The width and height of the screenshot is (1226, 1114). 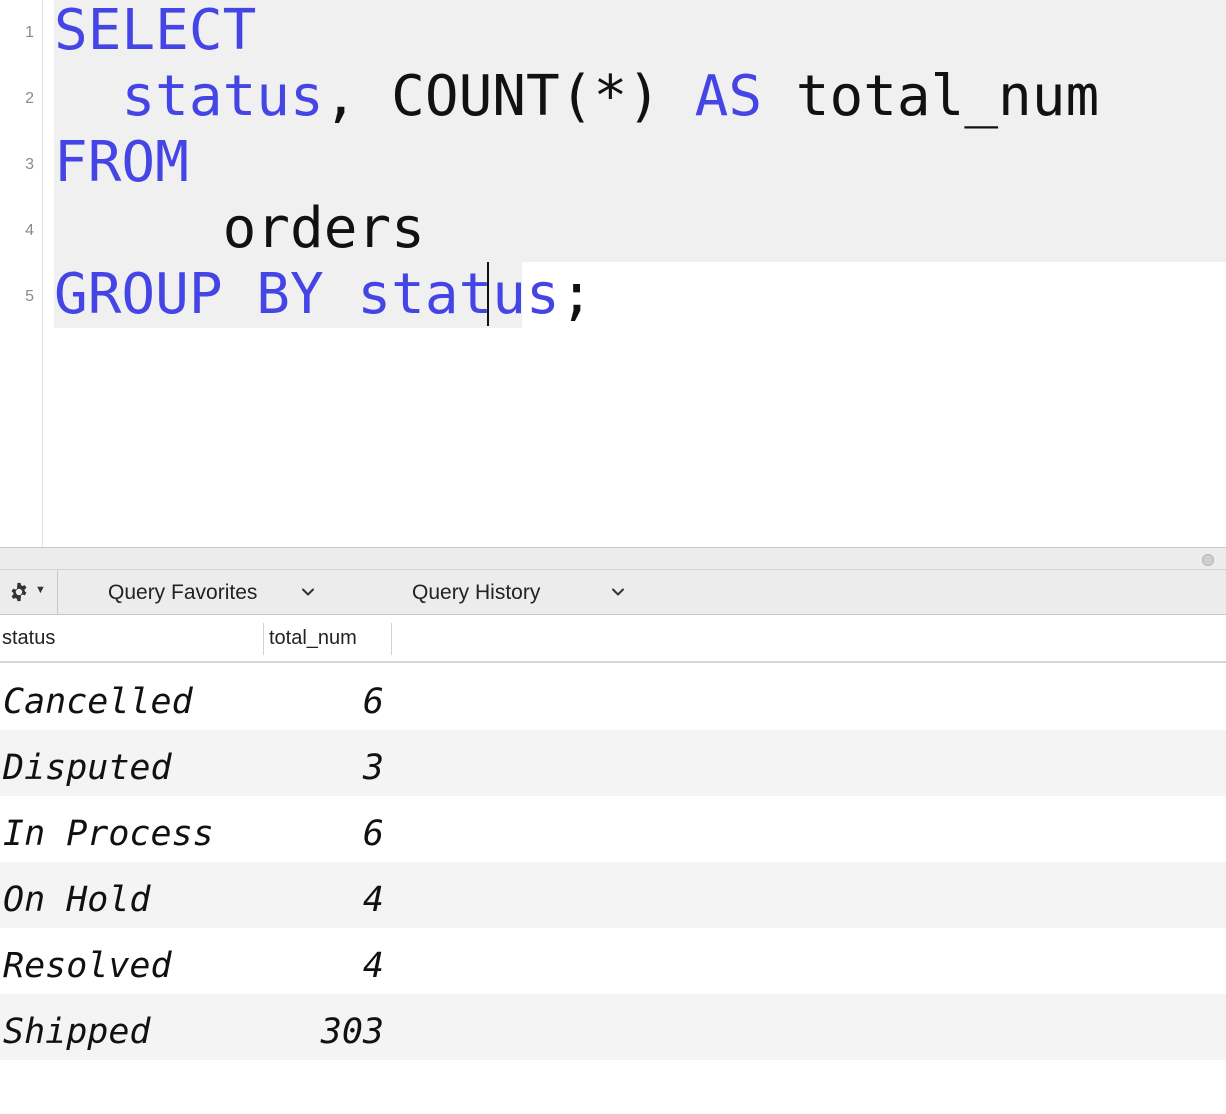 I want to click on gear-icon, so click(x=19, y=592).